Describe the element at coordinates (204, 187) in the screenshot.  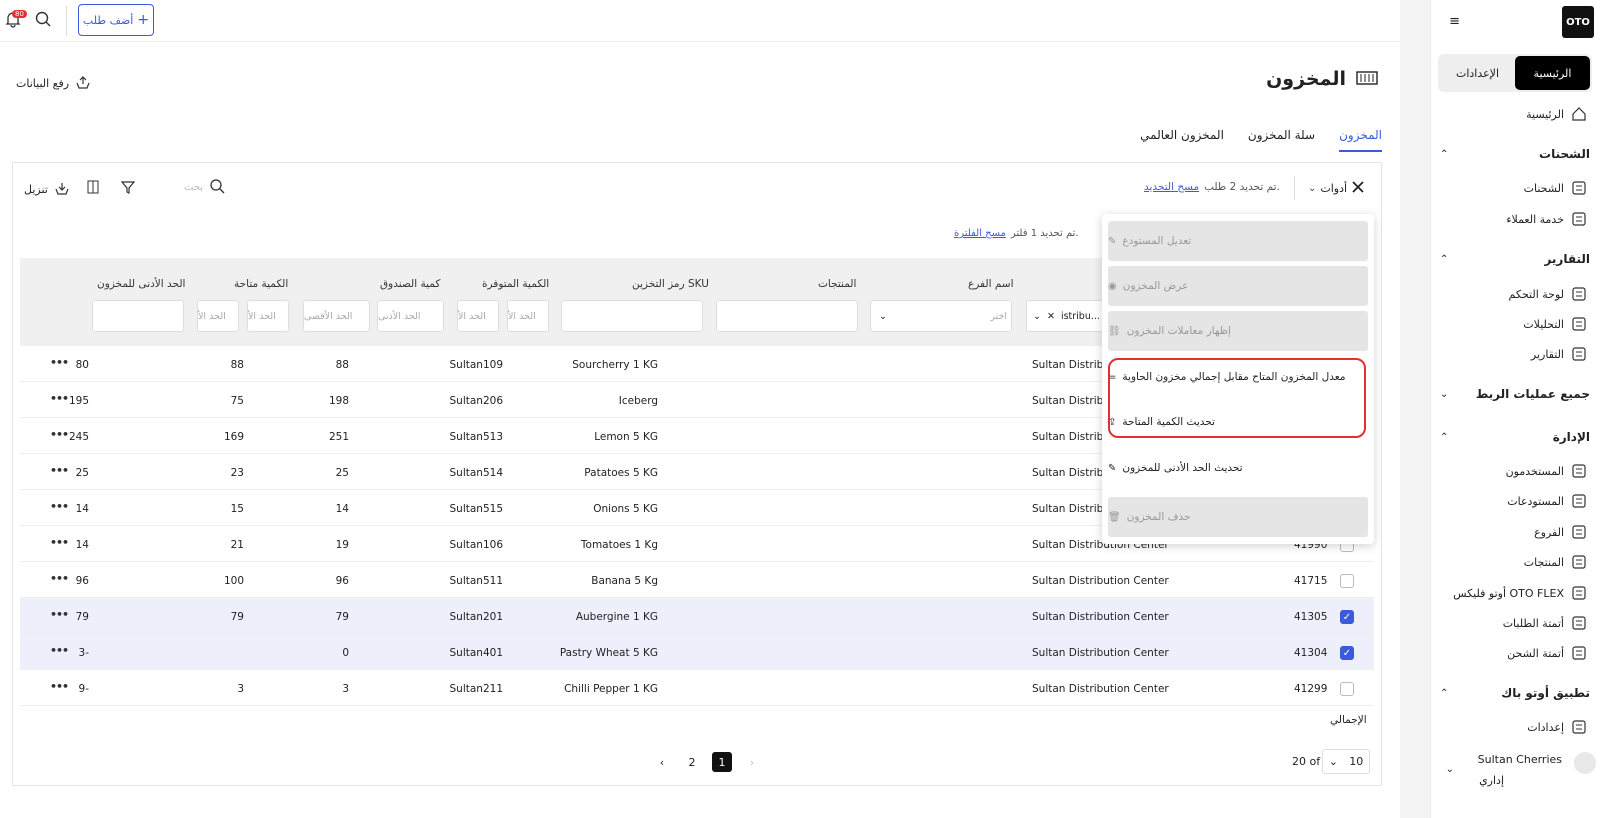
I see `search-input: بحث` at that location.